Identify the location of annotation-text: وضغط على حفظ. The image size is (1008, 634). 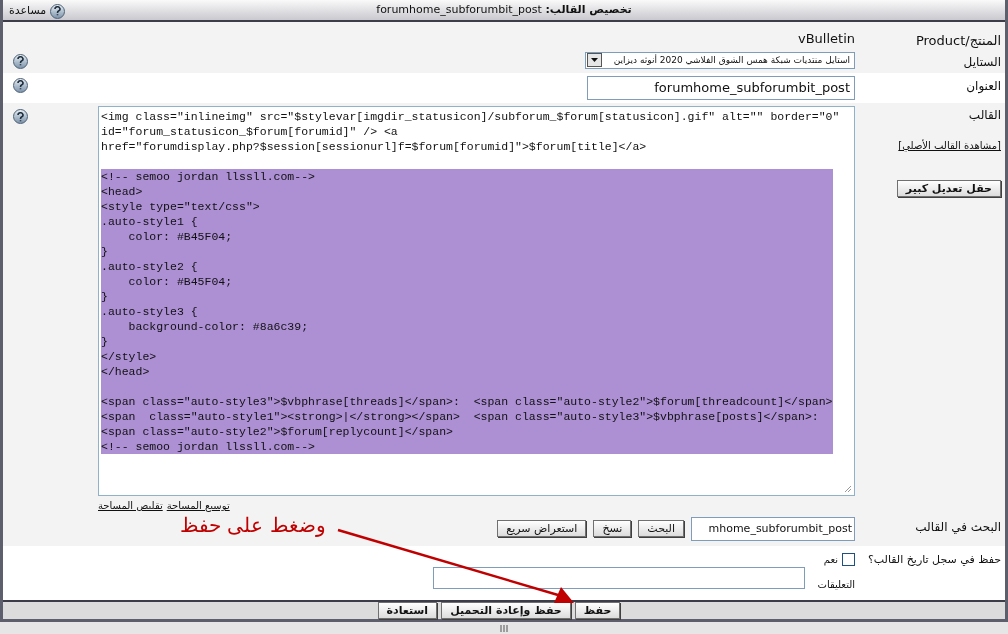
(253, 525).